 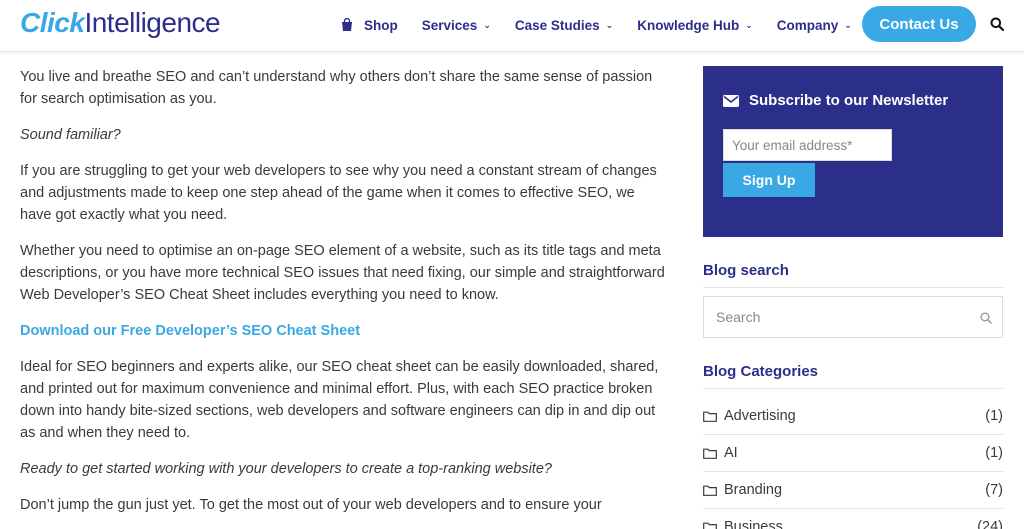 I want to click on nav-item-case-studies: Case Studies ⌄, so click(x=564, y=25).